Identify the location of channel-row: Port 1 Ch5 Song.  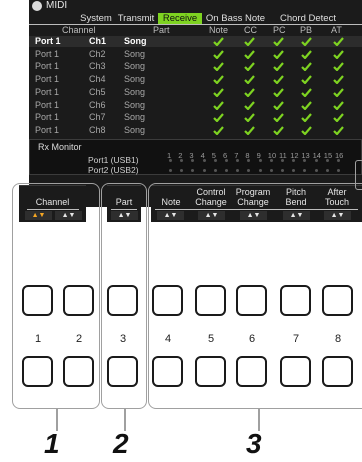
(195, 92).